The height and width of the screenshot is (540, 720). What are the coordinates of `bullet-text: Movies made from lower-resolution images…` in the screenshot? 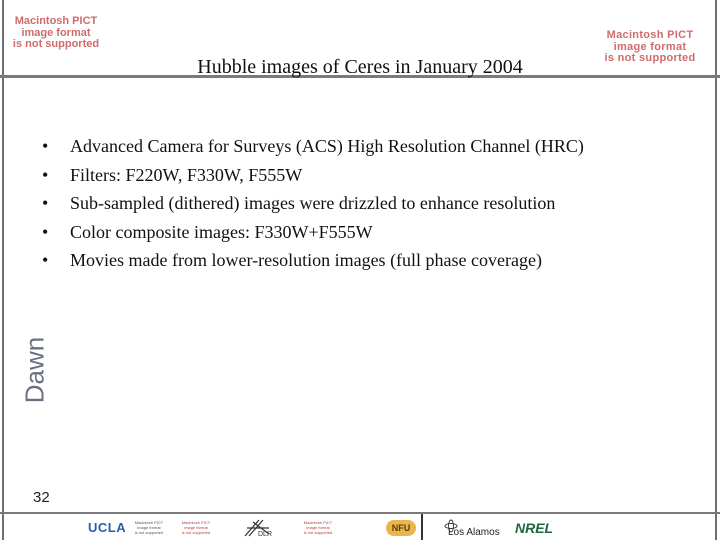 It's located at (306, 260).